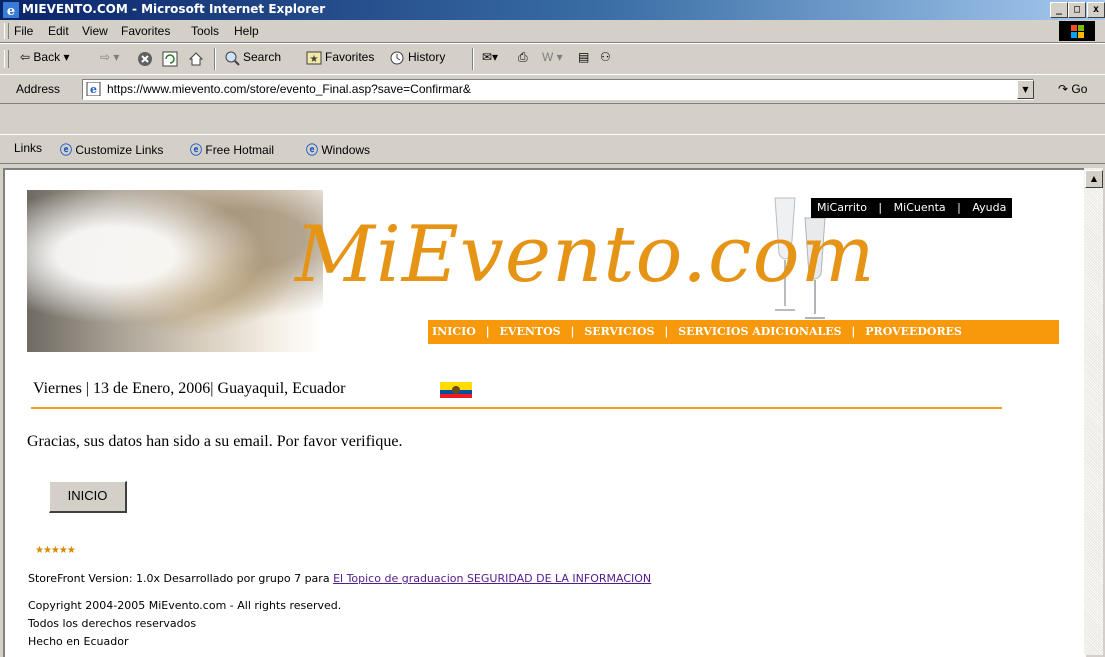  I want to click on vertical-scrollbar, so click(1093, 411).